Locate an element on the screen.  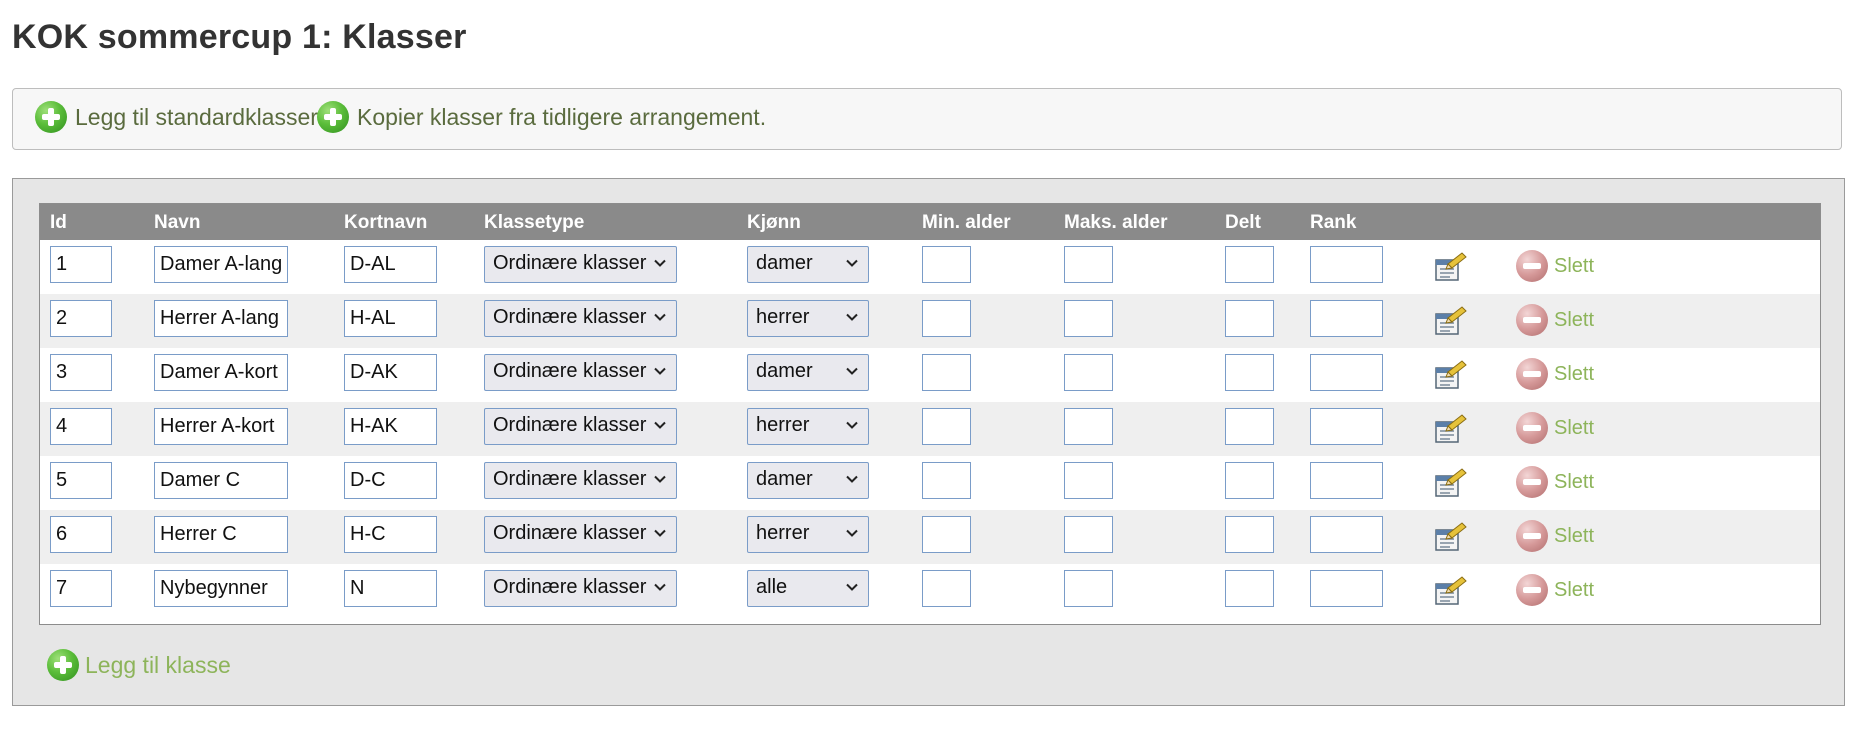
name-input: Damer A-kort is located at coordinates (221, 372).